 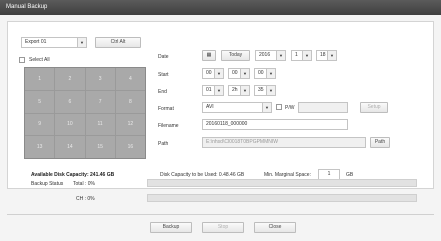 I want to click on camera-cell: 7, so click(x=100, y=101).